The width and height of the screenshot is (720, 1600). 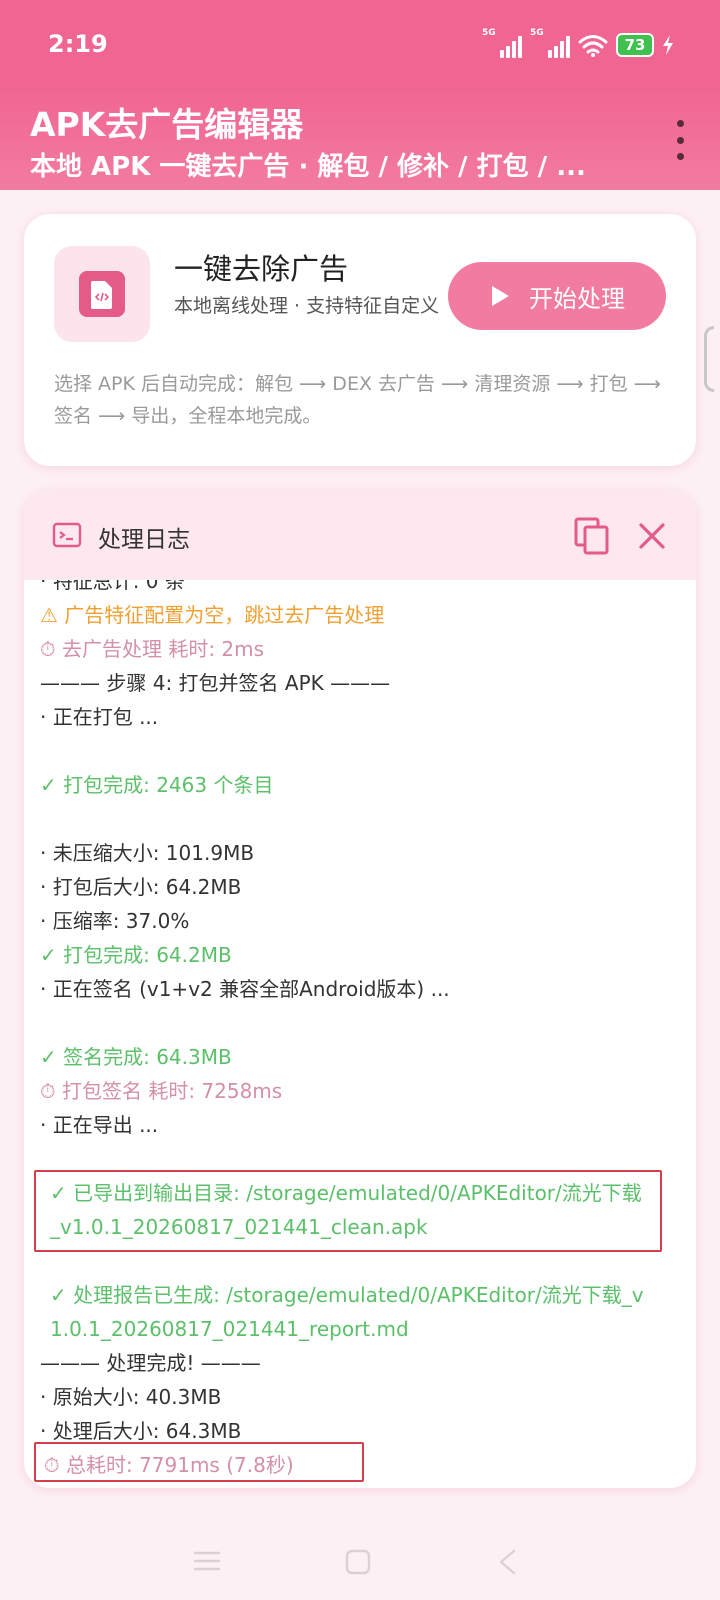 I want to click on log-line-warning: ⚠ 广告特征配置为空，跳过去广告处理, so click(x=212, y=615).